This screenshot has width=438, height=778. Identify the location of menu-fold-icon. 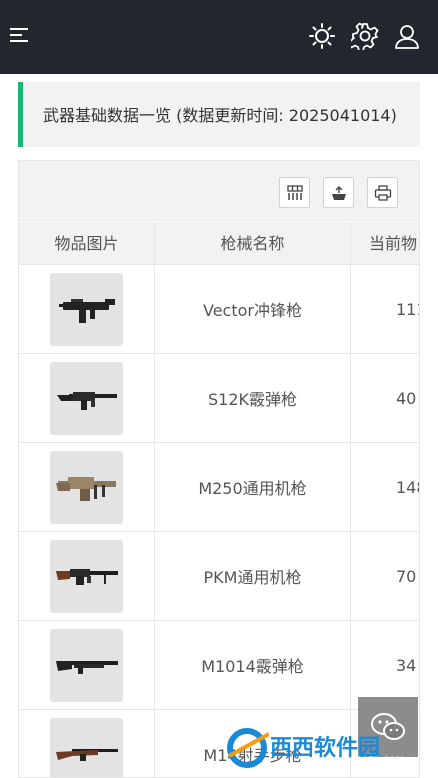
(19, 36).